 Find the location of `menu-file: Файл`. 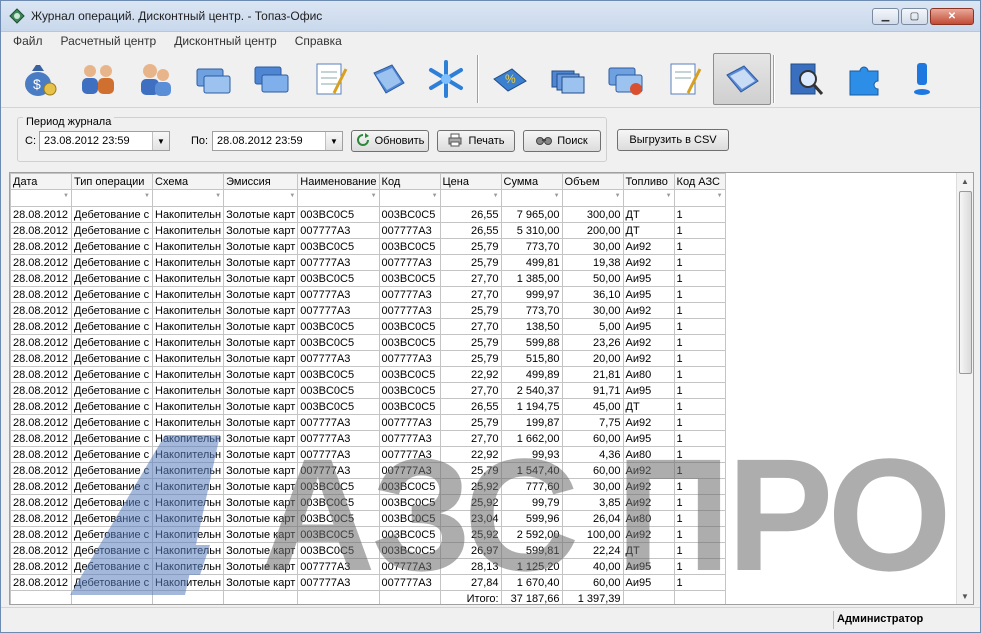

menu-file: Файл is located at coordinates (28, 41).